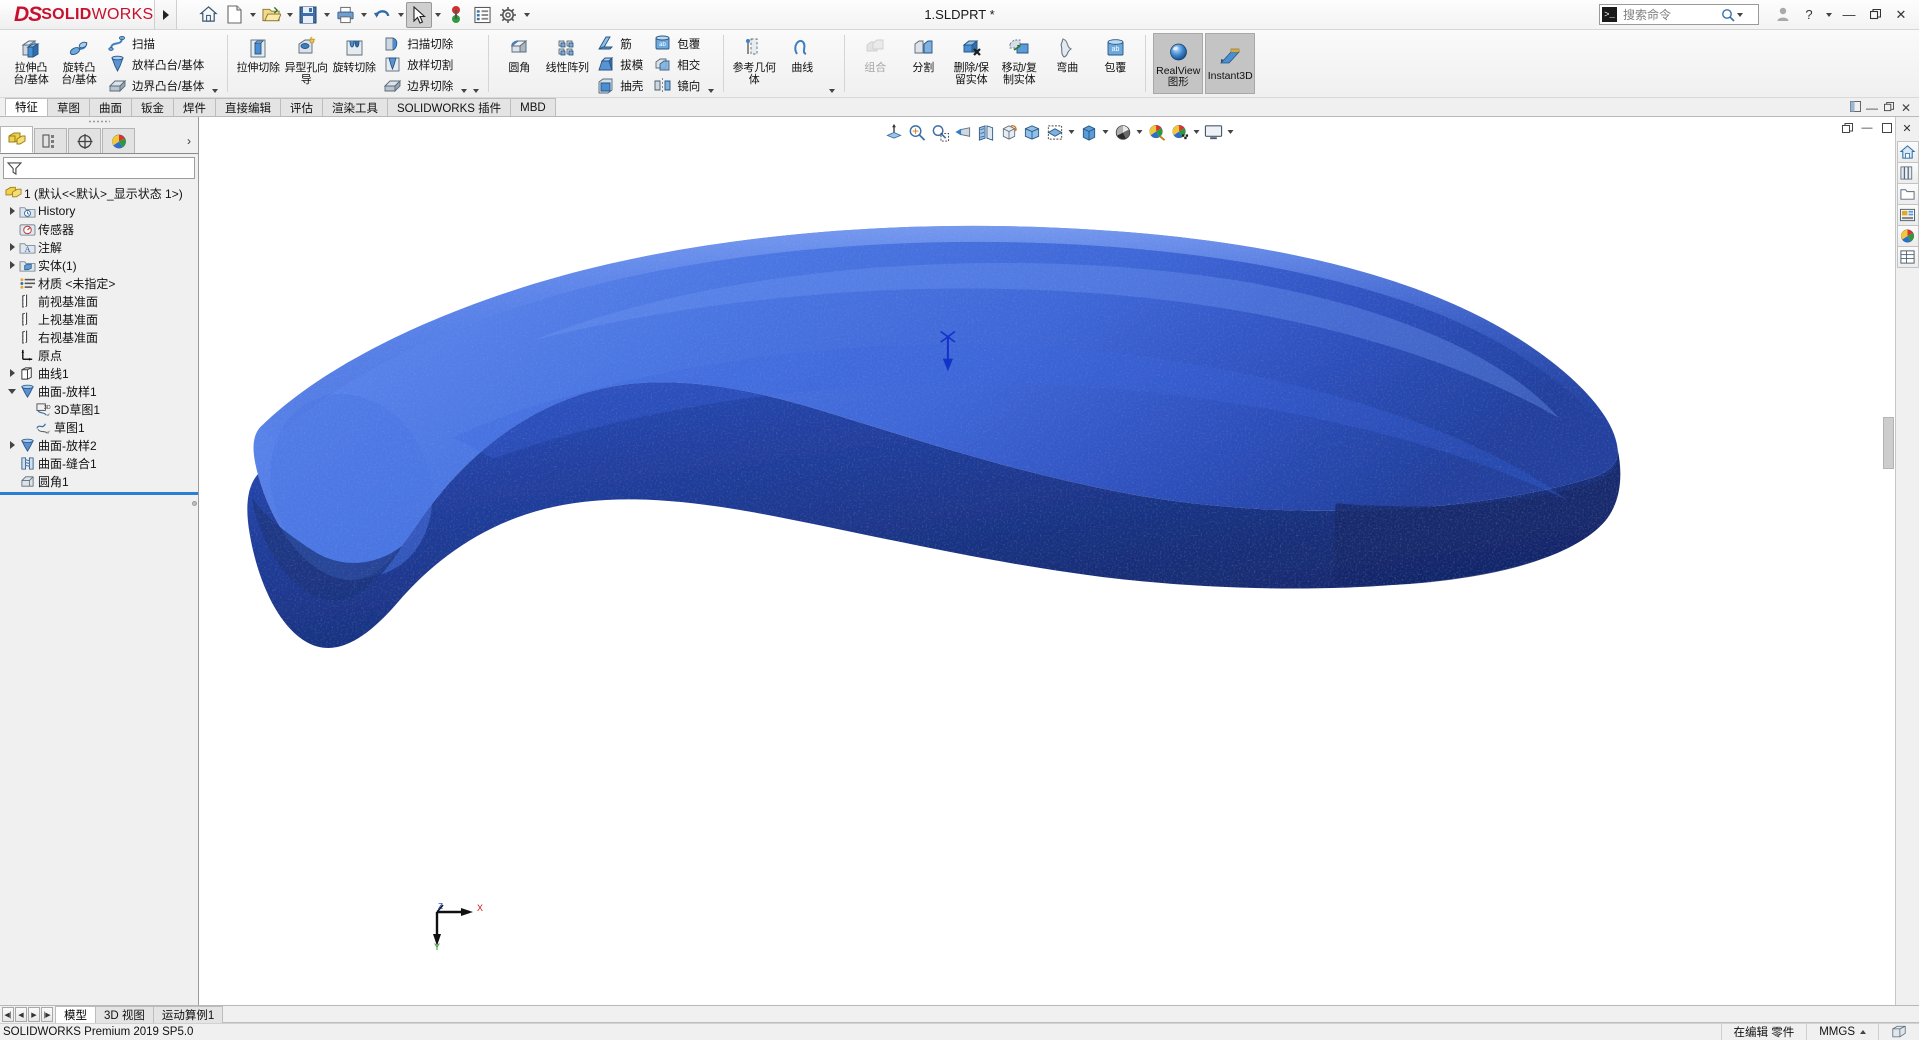  What do you see at coordinates (1055, 132) in the screenshot?
I see `display-style-icon` at bounding box center [1055, 132].